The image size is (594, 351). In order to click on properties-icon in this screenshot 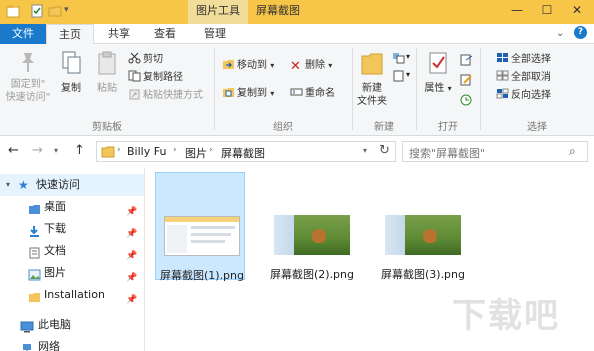, I will do `click(438, 63)`.